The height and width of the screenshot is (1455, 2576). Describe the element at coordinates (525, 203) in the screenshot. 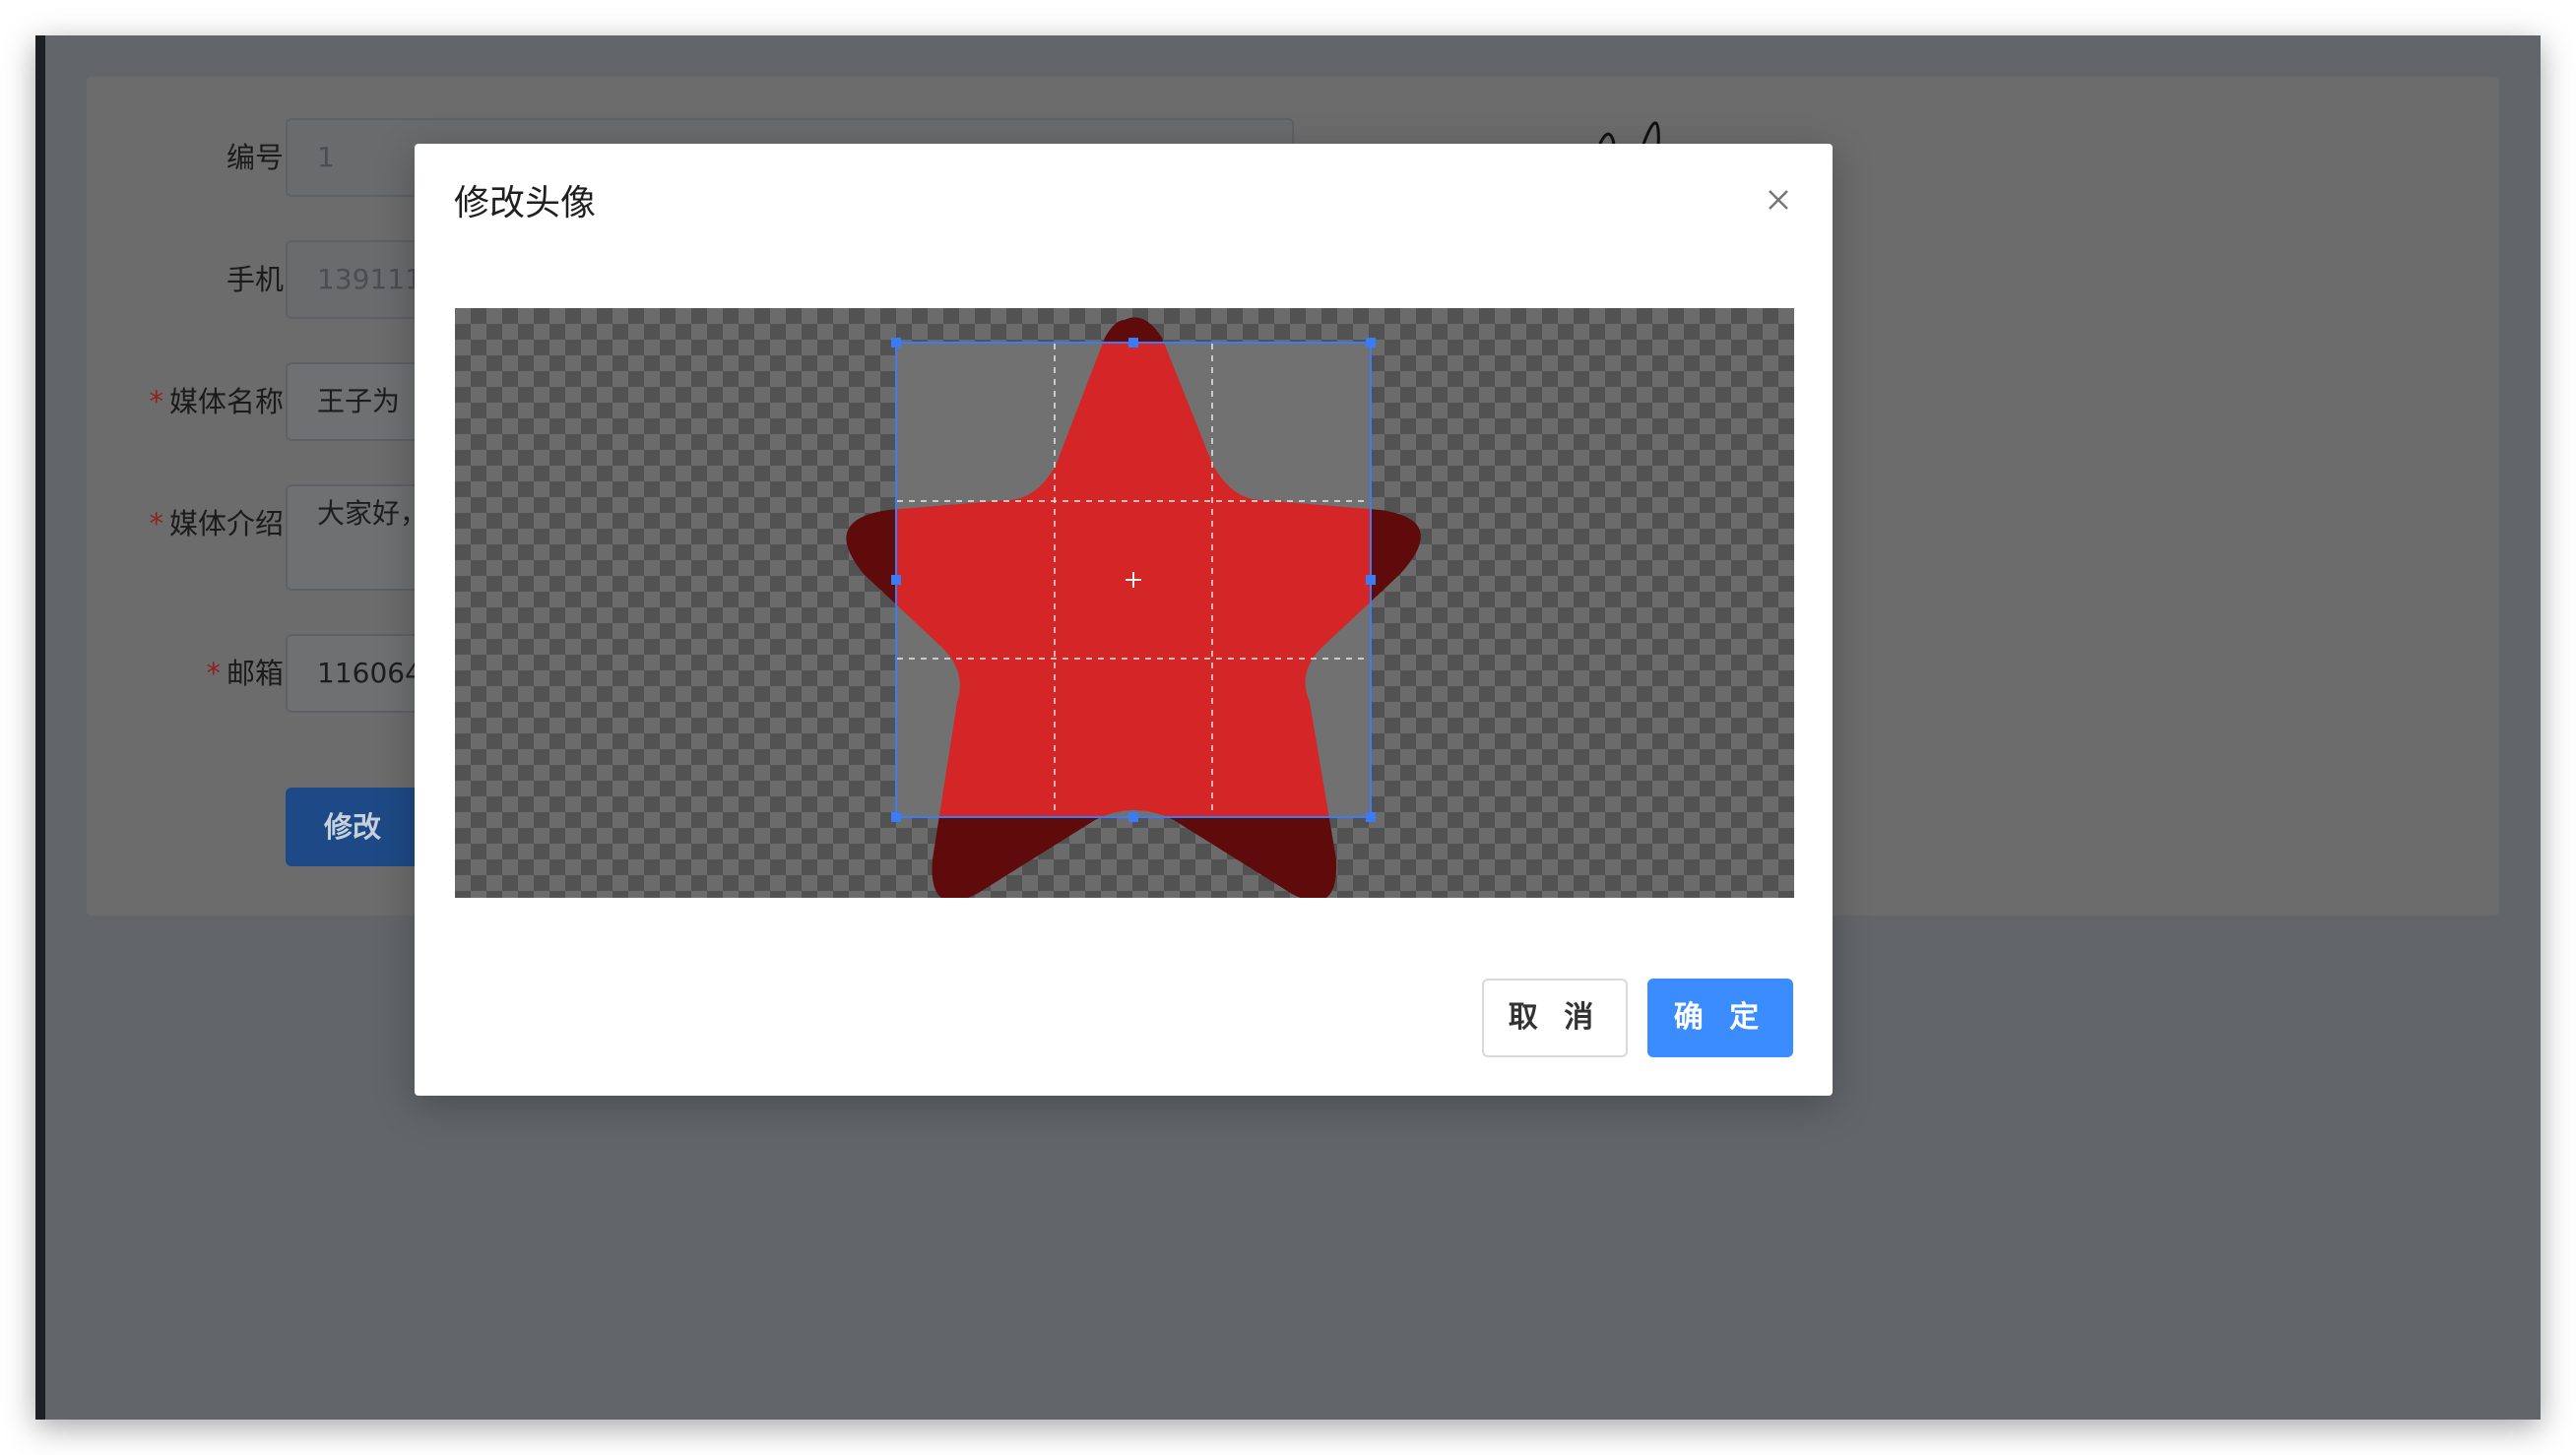

I see `dialog-title: 修改头像` at that location.